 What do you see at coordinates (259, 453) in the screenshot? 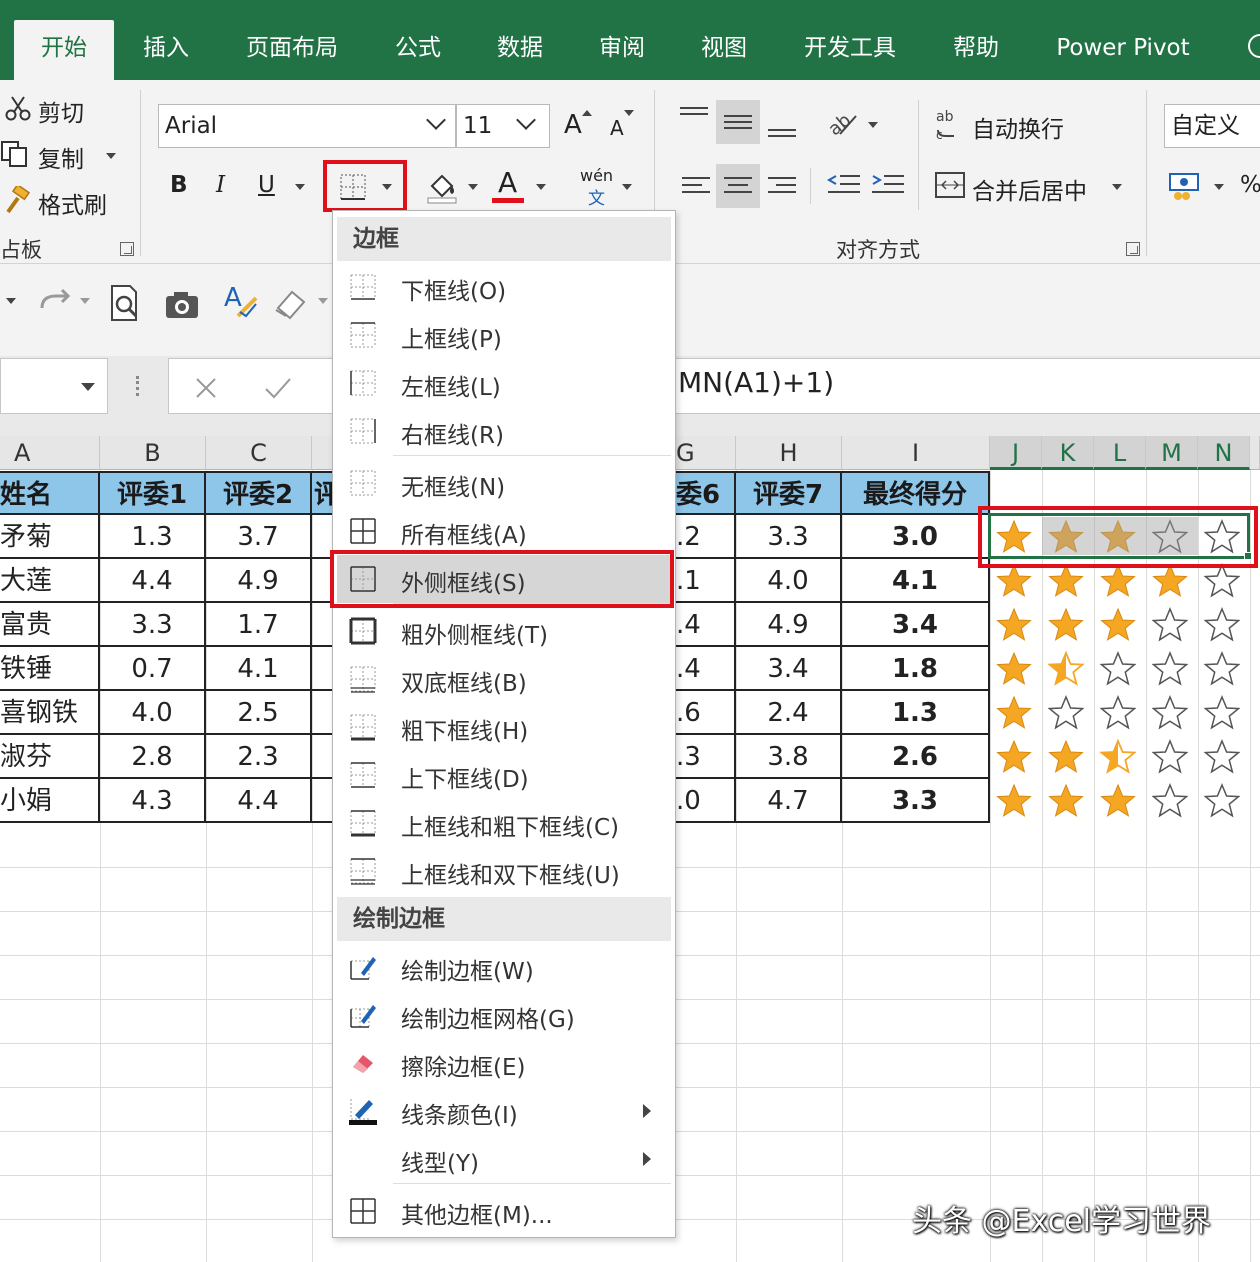
I see `column-header-c: C` at bounding box center [259, 453].